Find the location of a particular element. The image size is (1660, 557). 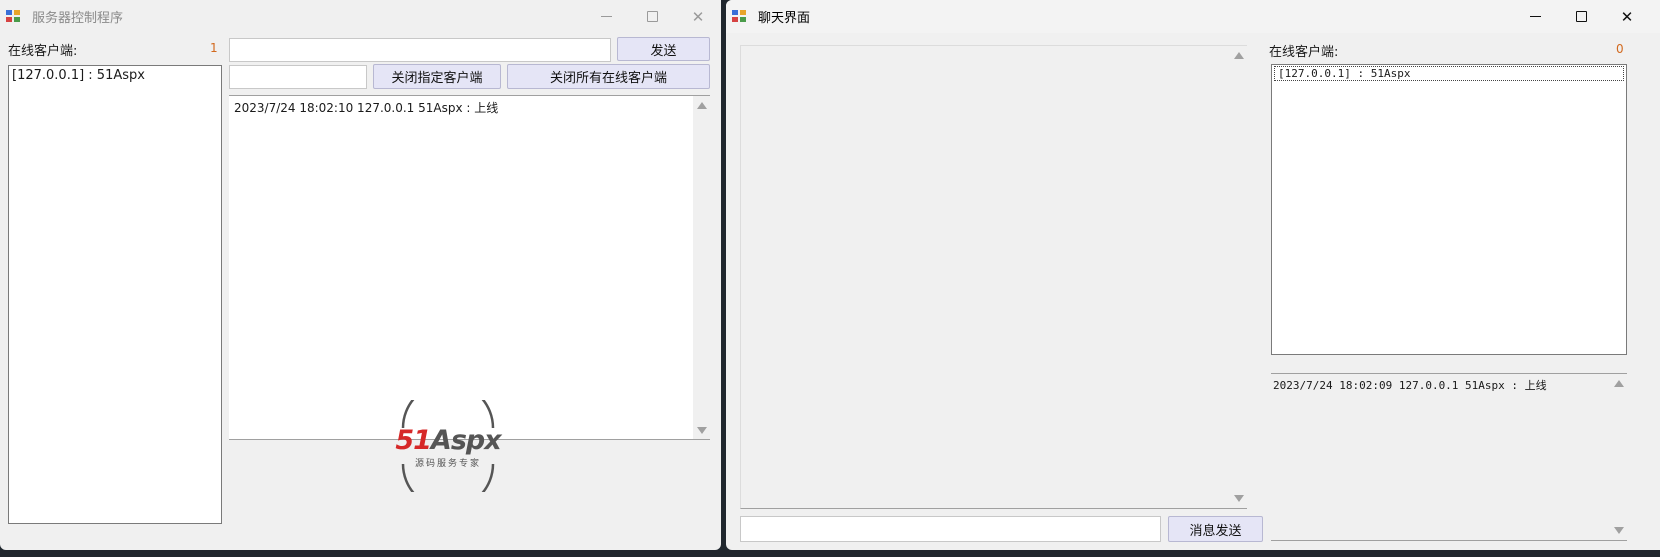

watermark-aspx: Aspx is located at coordinates (466, 440).